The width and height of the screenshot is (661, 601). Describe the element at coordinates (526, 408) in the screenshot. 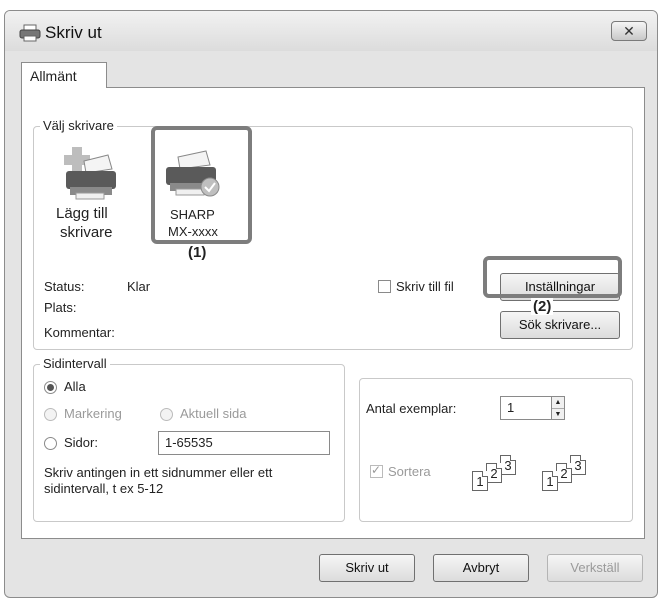

I see `copies-input: 1` at that location.